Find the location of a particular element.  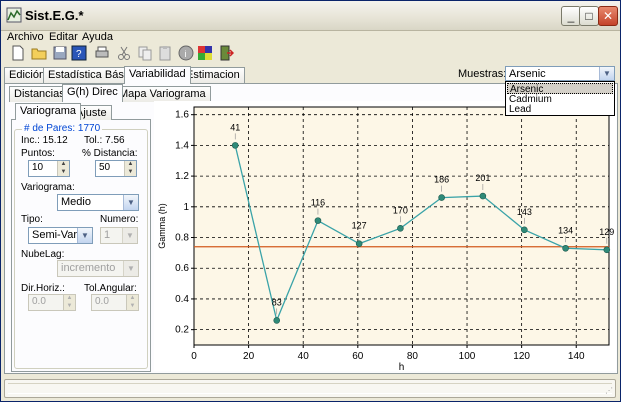

open-folder-icon is located at coordinates (39, 53).